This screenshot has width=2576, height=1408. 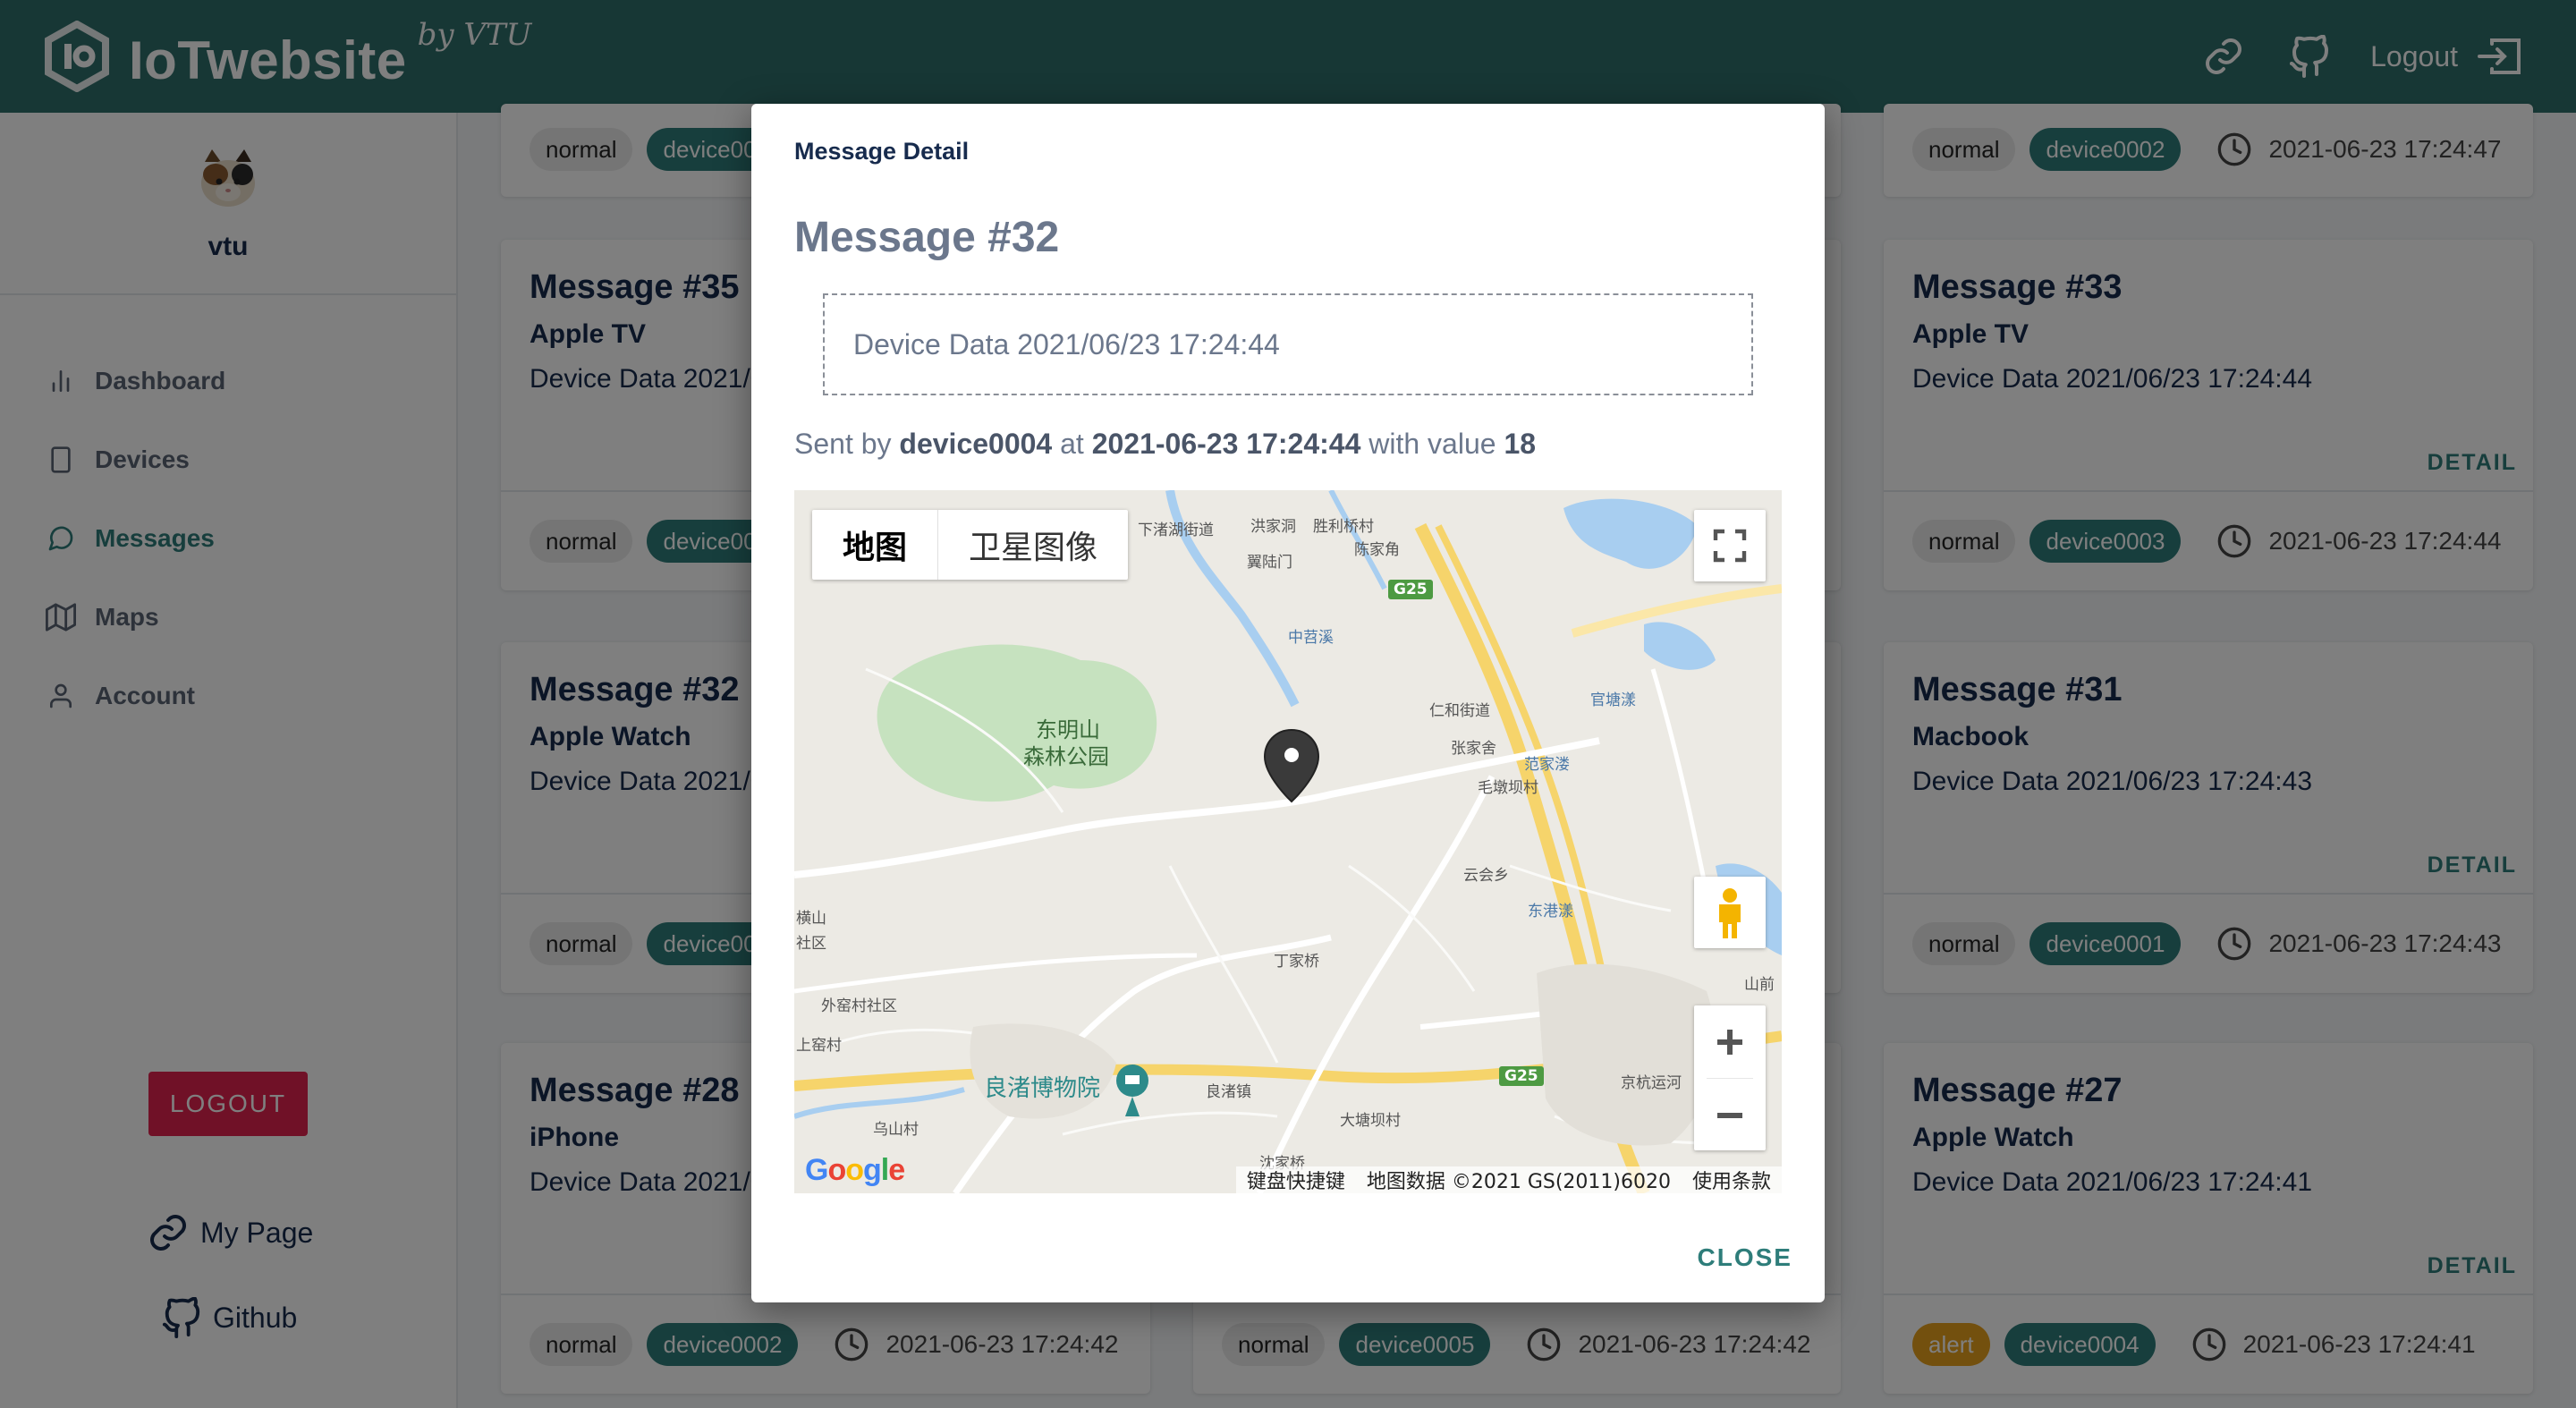 What do you see at coordinates (1547, 765) in the screenshot?
I see `map-label: 范家溇` at bounding box center [1547, 765].